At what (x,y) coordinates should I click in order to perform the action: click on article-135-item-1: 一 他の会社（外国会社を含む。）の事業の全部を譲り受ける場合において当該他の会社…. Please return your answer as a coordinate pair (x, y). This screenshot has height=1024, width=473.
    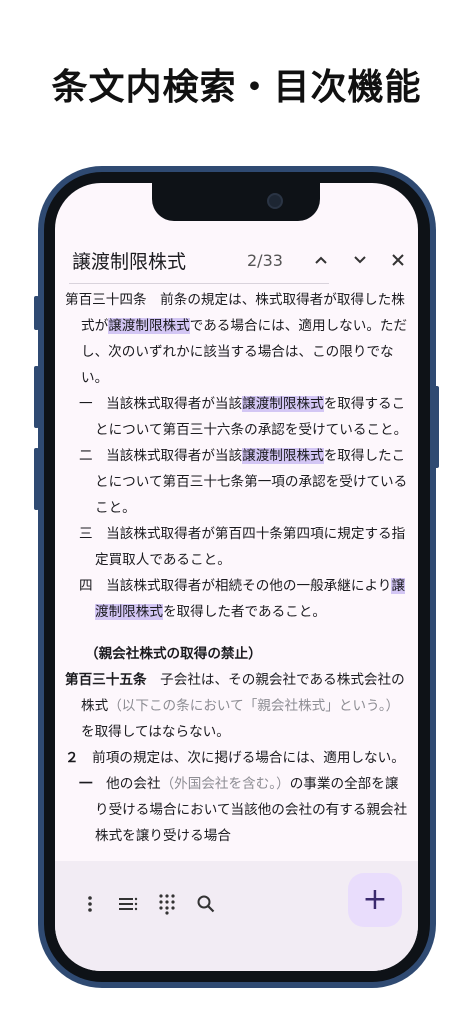
    Looking at the image, I should click on (237, 810).